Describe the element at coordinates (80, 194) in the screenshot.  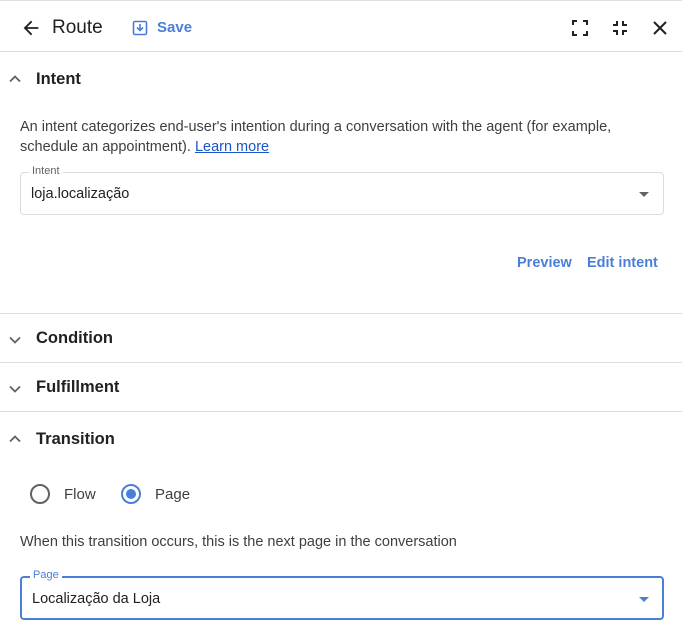
I see `intent-field-value: loja.localização` at that location.